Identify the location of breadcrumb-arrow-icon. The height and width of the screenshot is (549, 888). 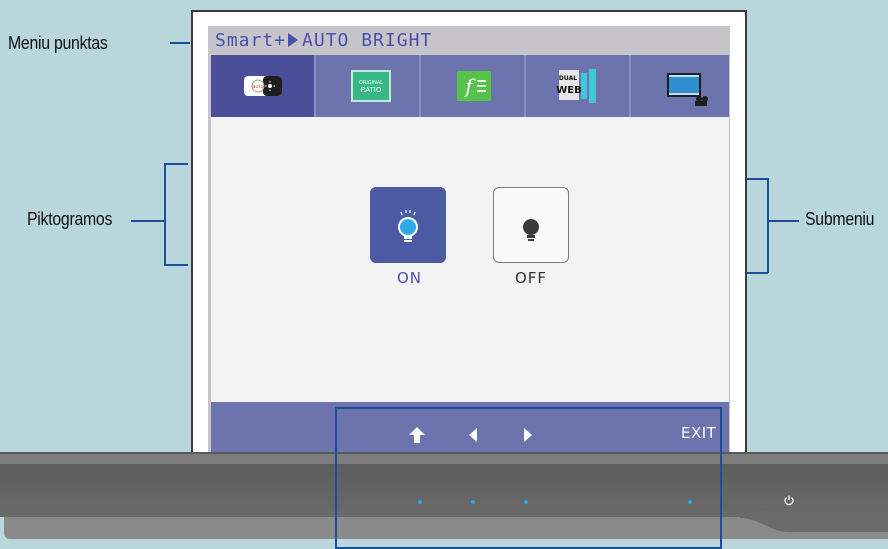
(293, 40).